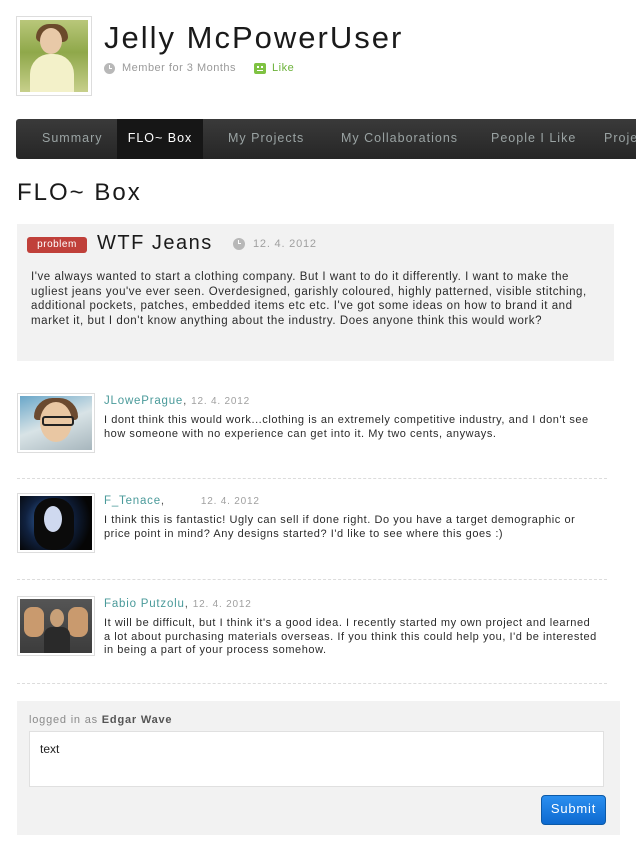 This screenshot has height=863, width=636. I want to click on page-title: FLO~ Box, so click(79, 192).